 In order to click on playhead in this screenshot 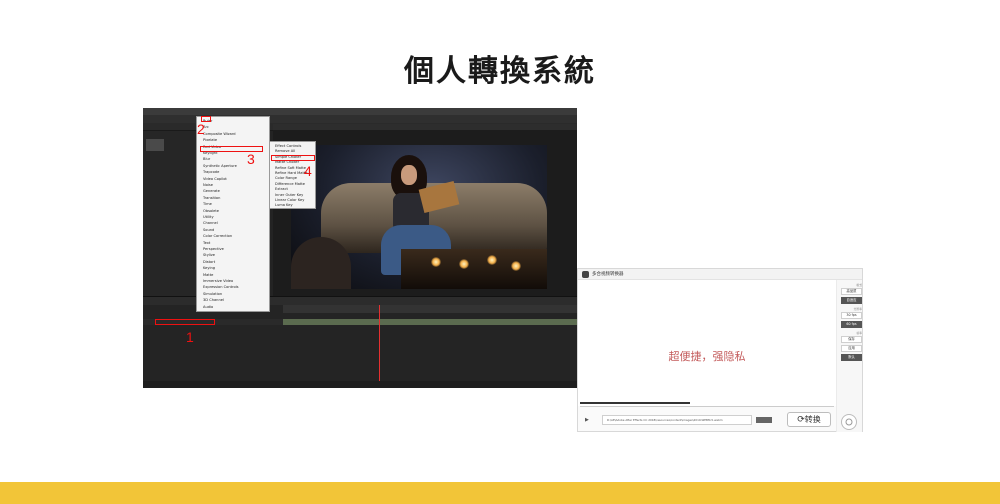, I will do `click(379, 346)`.